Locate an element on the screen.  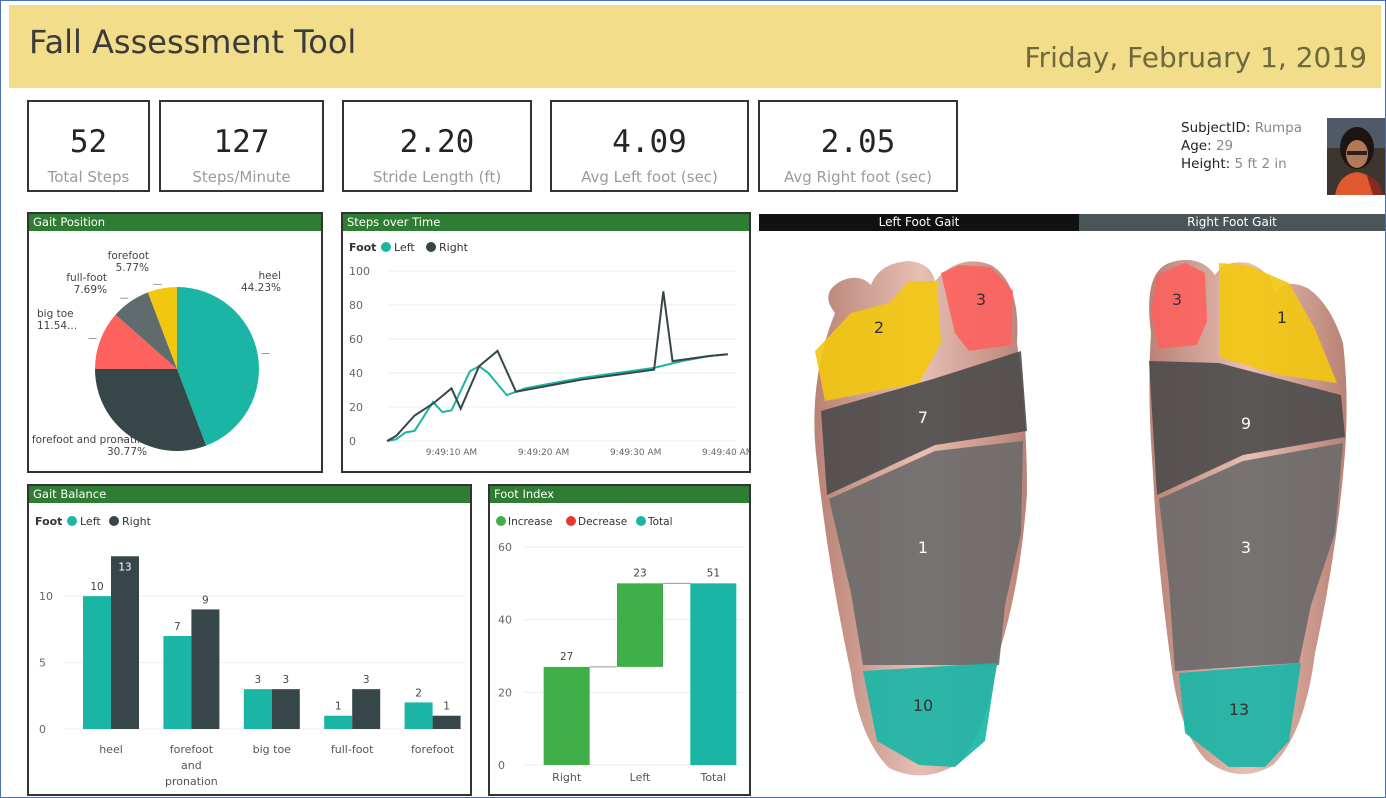
series-line-right is located at coordinates (557, 366).